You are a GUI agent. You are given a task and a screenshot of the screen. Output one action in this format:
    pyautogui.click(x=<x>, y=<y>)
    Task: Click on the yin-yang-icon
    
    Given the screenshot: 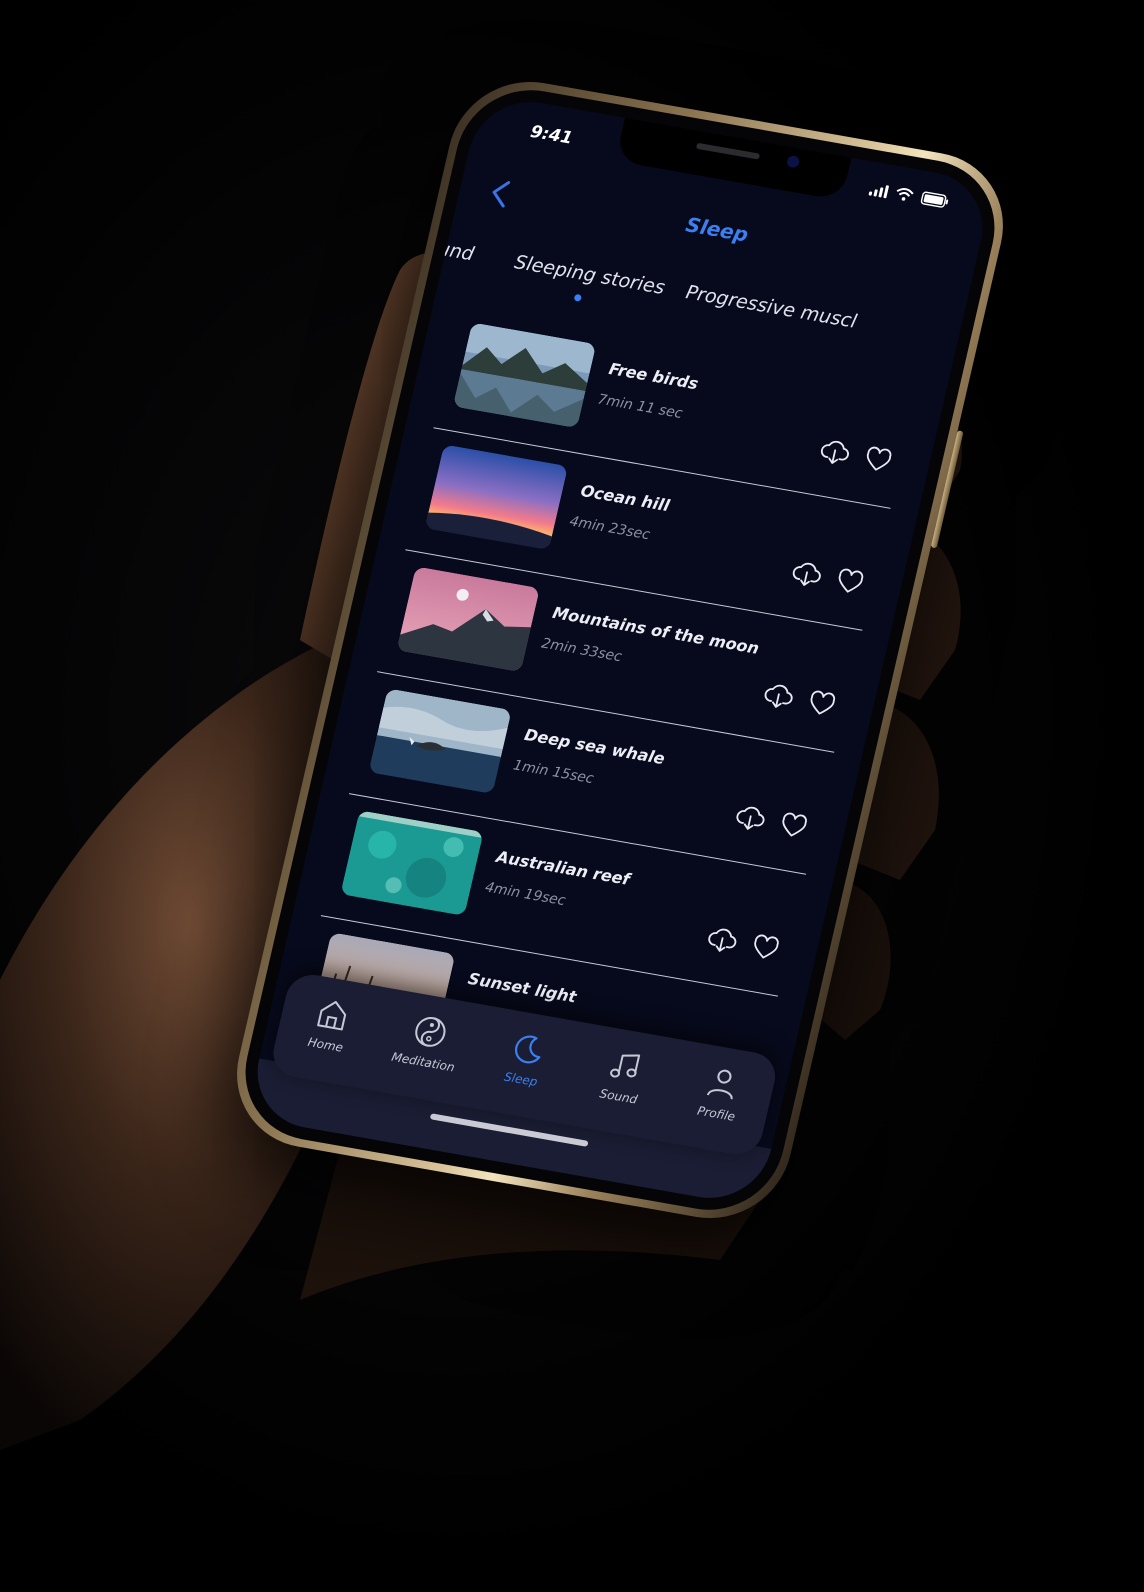 What is the action you would take?
    pyautogui.click(x=430, y=1031)
    